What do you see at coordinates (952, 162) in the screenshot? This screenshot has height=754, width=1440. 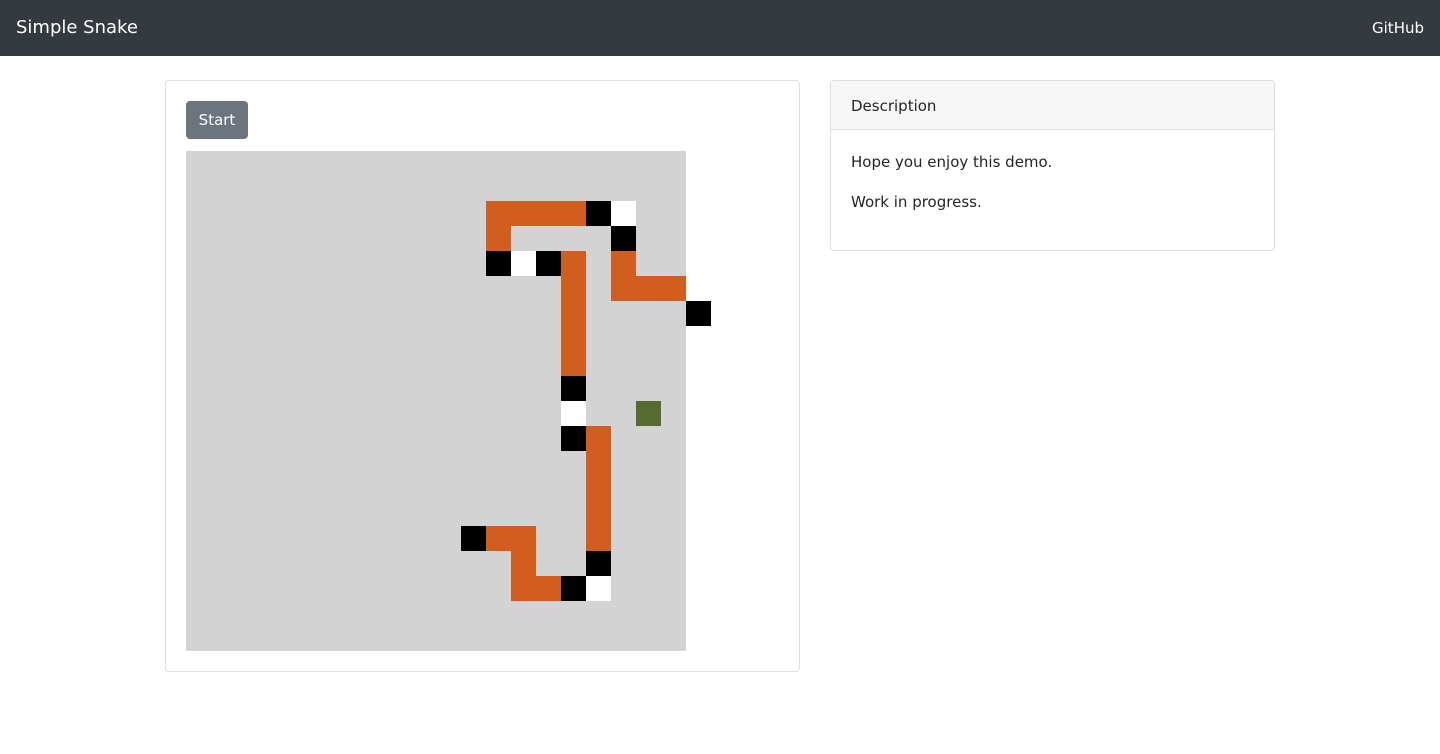 I see `description-line: Hope you enjoy this demo.` at bounding box center [952, 162].